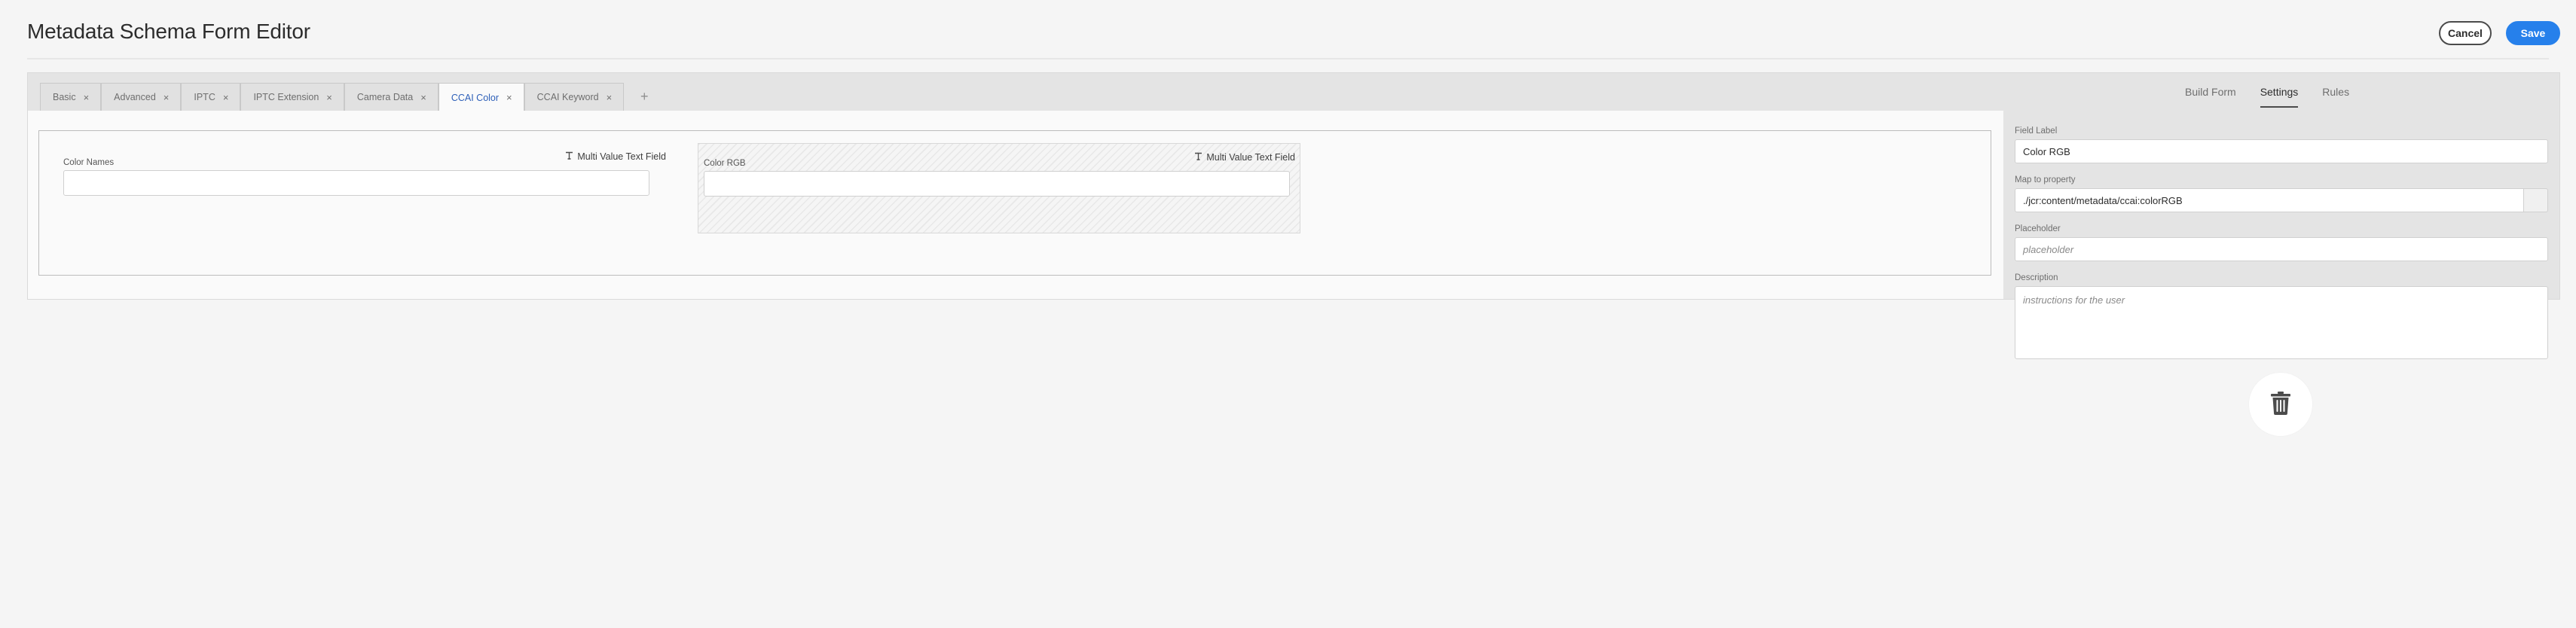 This screenshot has width=2576, height=628. Describe the element at coordinates (567, 97) in the screenshot. I see `tab-label: CCAI Keyword` at that location.